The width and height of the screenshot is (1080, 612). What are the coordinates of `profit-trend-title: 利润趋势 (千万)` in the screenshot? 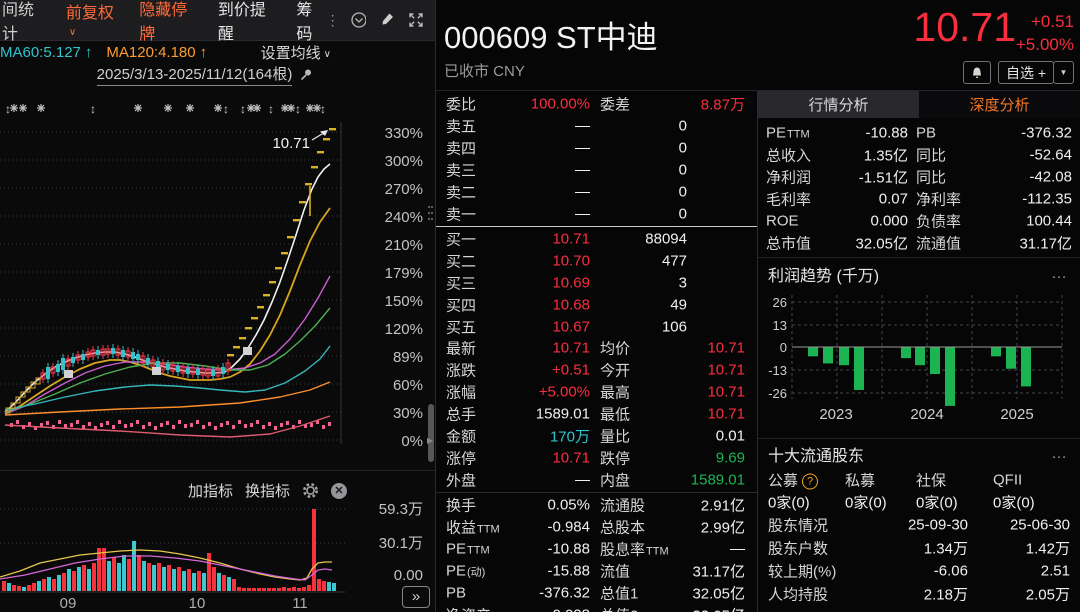 It's located at (824, 276).